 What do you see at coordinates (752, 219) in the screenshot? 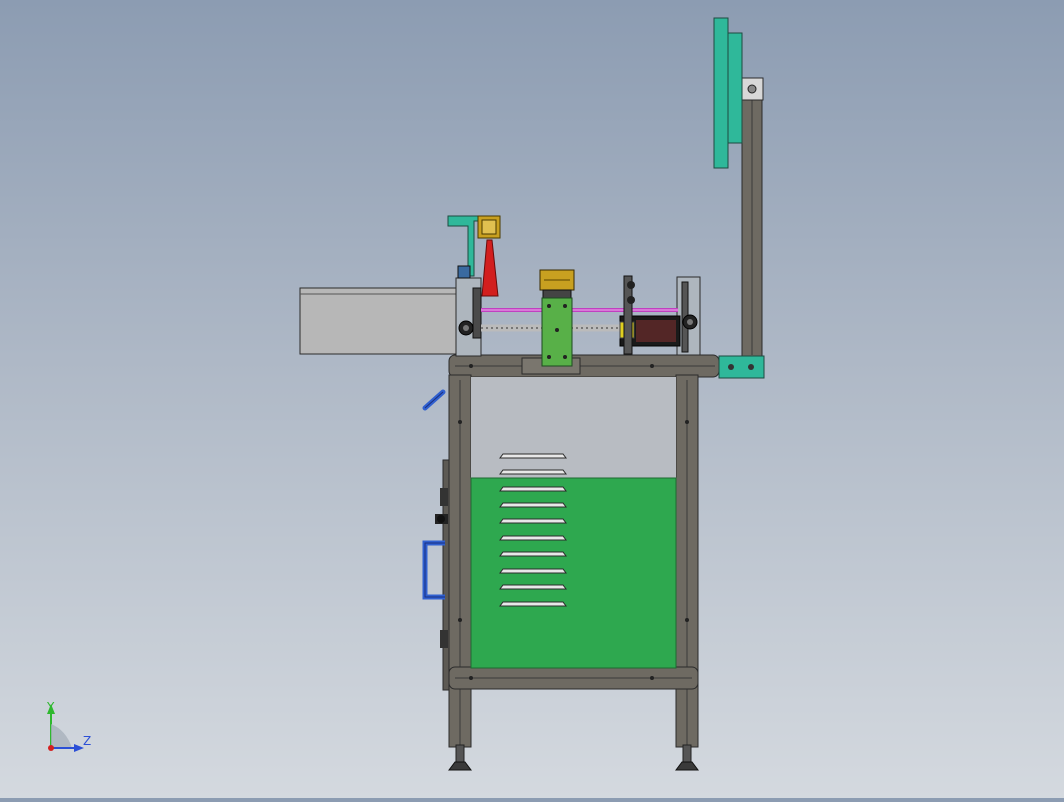
I see `display-post` at bounding box center [752, 219].